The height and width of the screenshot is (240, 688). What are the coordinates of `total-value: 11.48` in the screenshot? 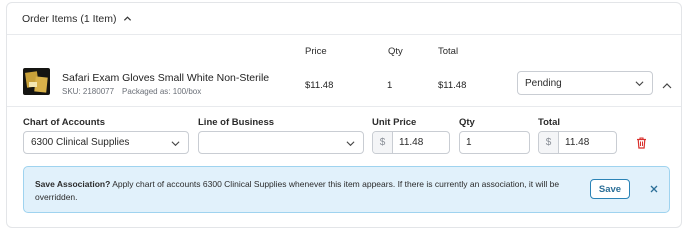 It's located at (577, 142).